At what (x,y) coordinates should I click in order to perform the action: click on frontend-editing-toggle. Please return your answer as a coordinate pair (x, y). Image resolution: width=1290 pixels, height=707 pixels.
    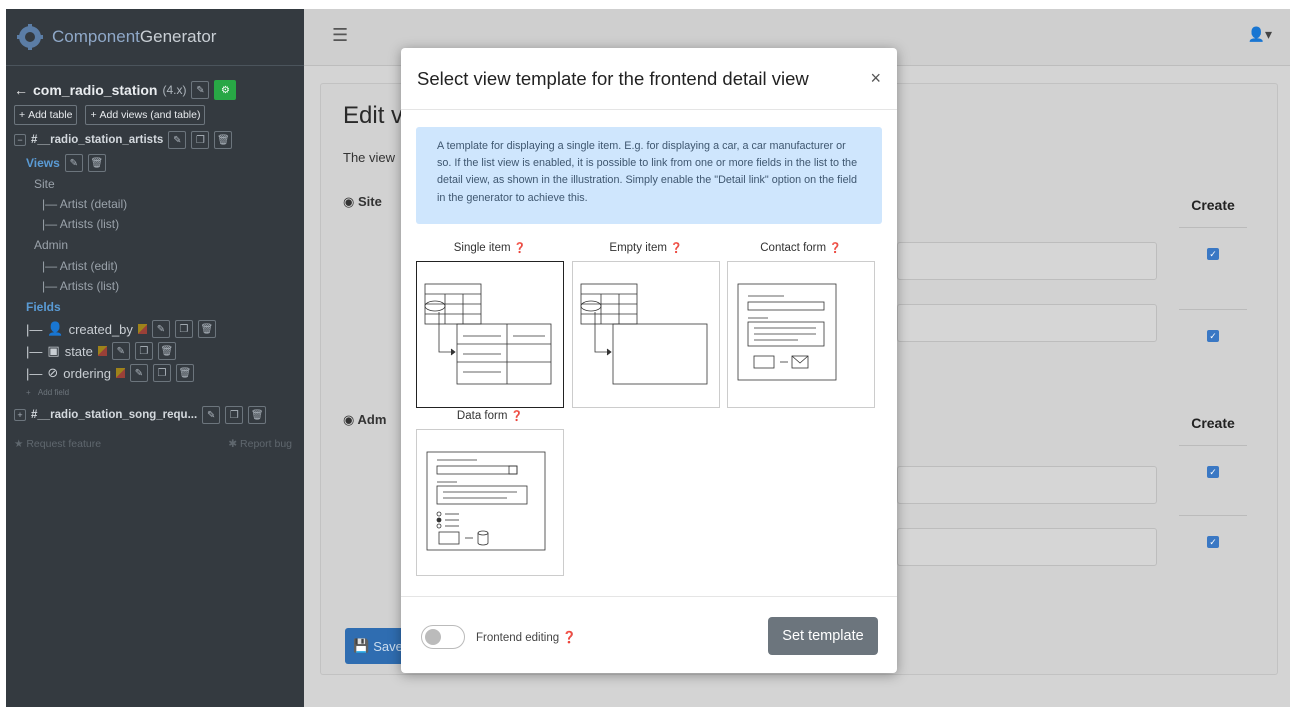
    Looking at the image, I should click on (443, 637).